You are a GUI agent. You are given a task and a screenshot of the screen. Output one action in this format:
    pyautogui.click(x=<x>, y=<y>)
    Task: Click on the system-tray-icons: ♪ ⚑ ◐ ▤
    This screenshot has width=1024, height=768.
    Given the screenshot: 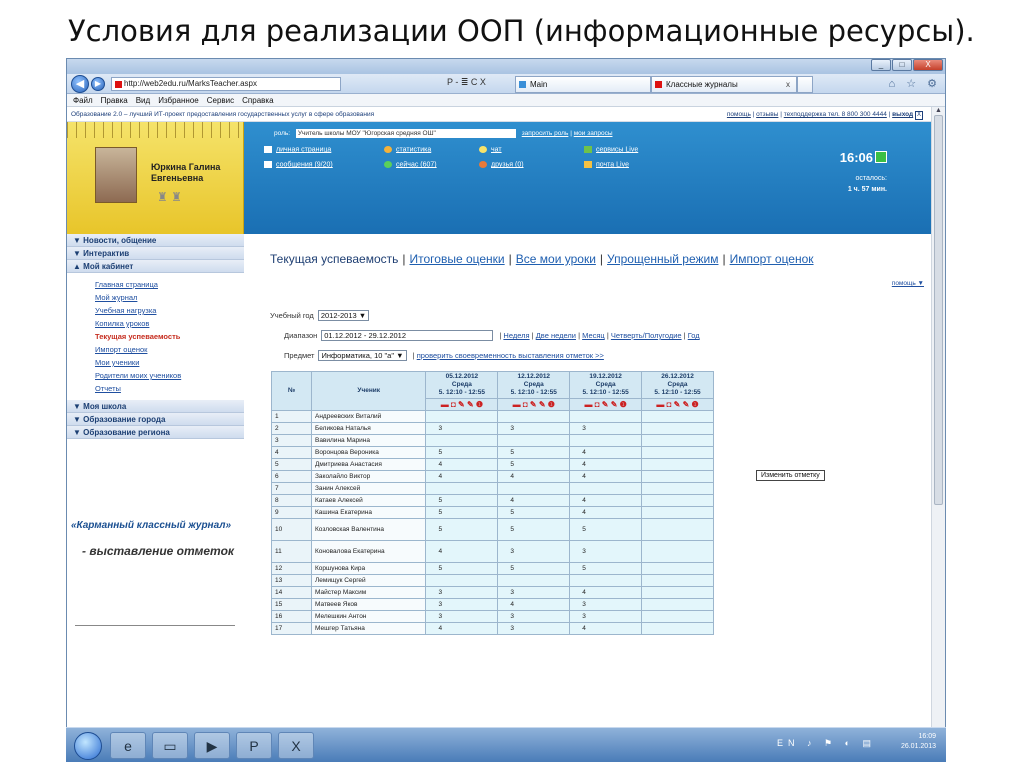 What is the action you would take?
    pyautogui.click(x=841, y=743)
    